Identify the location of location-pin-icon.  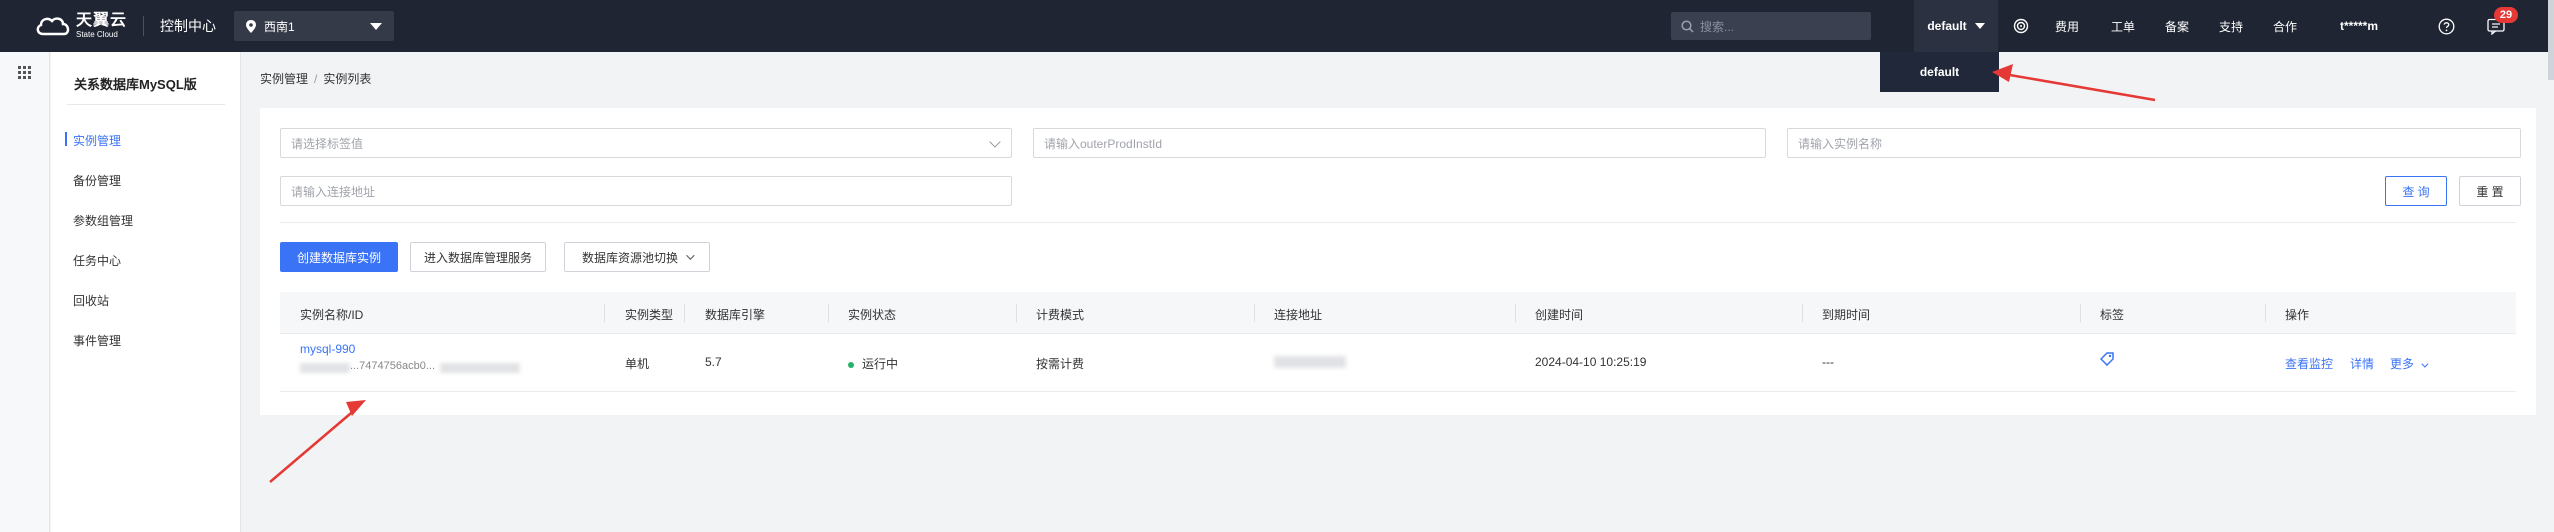
(251, 26).